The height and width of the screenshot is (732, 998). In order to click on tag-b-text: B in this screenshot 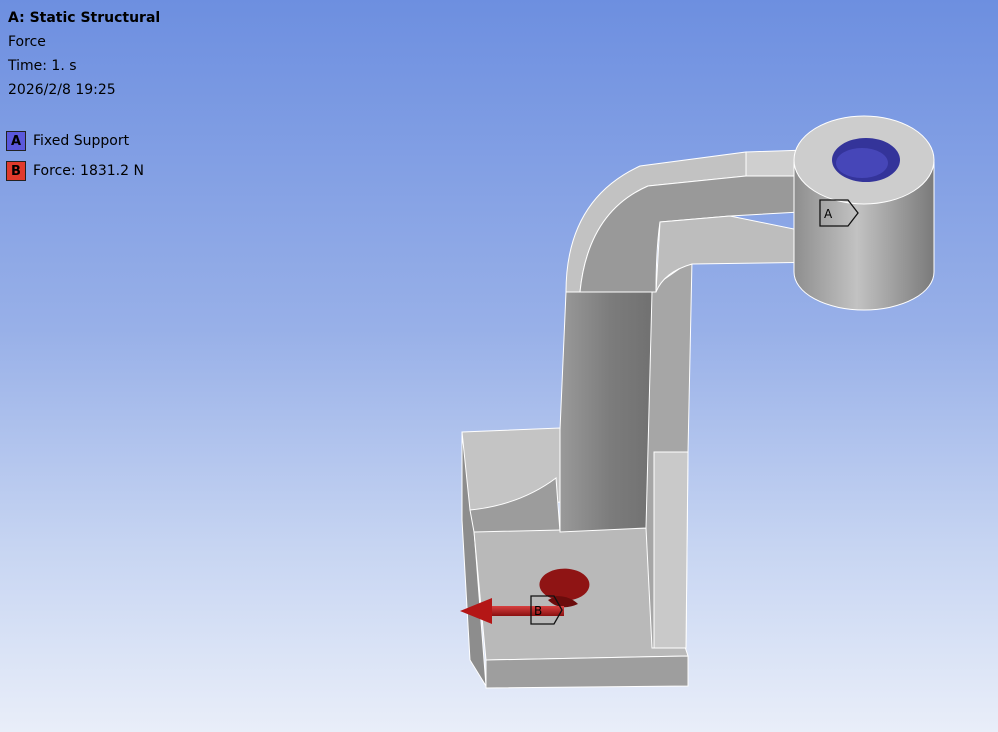, I will do `click(538, 611)`.